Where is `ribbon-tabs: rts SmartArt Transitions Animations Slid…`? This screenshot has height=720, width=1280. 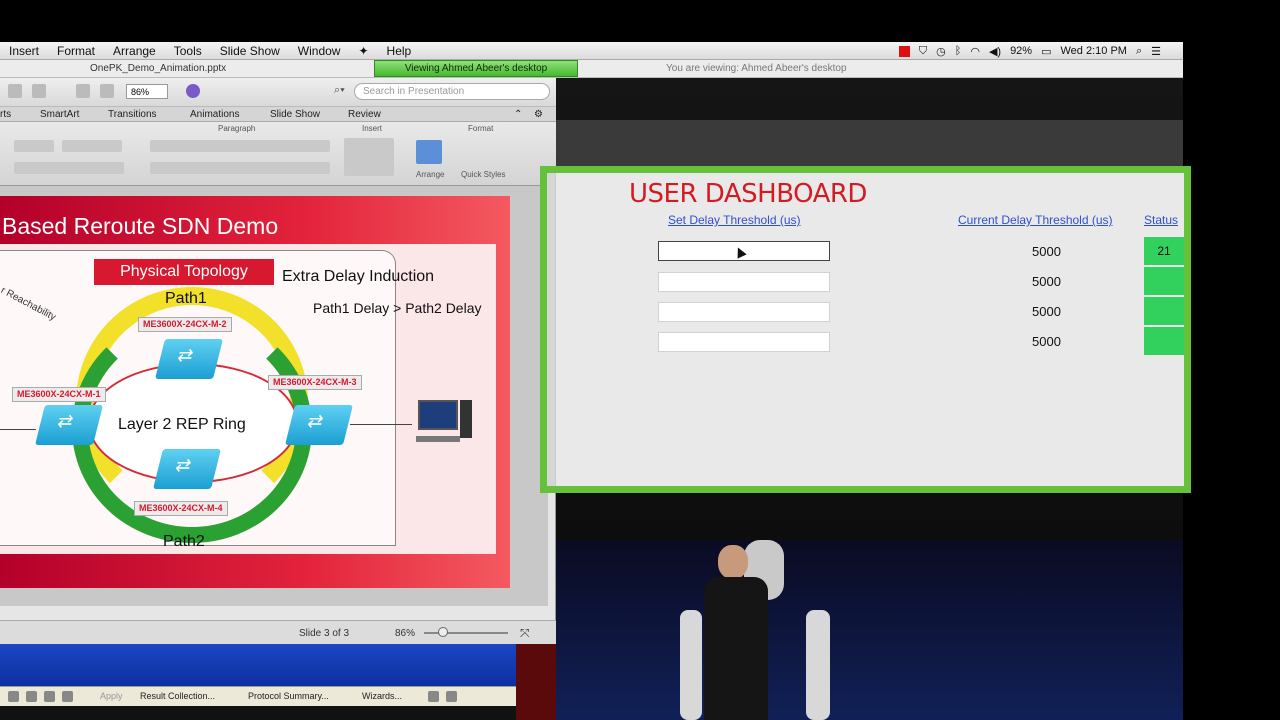
ribbon-tabs: rts SmartArt Transitions Animations Slid… is located at coordinates (278, 114).